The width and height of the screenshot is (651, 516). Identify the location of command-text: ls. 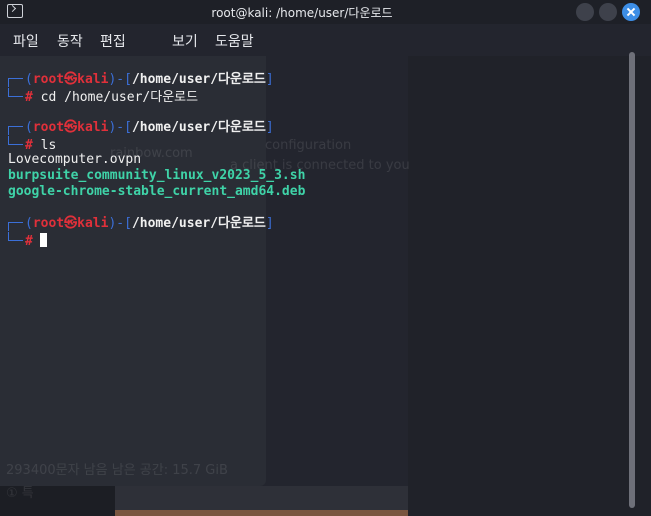
(48, 145).